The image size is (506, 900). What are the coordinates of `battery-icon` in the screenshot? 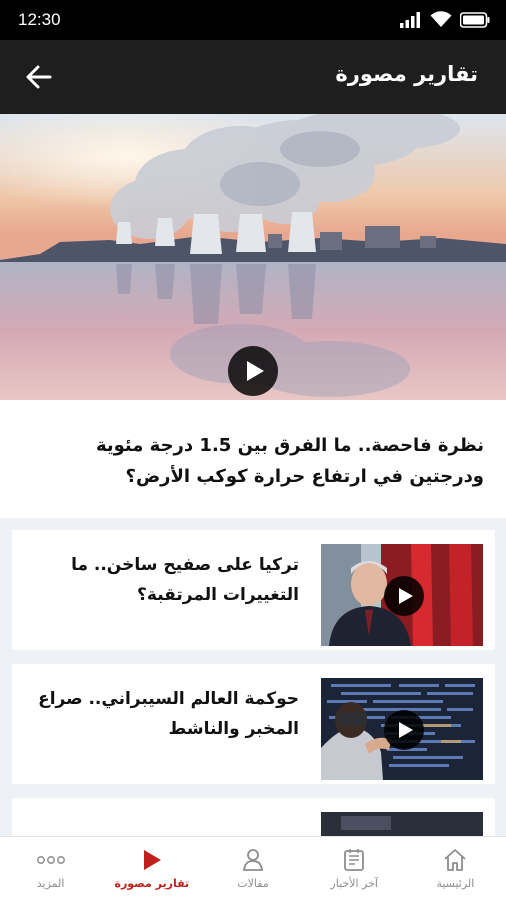 It's located at (475, 19).